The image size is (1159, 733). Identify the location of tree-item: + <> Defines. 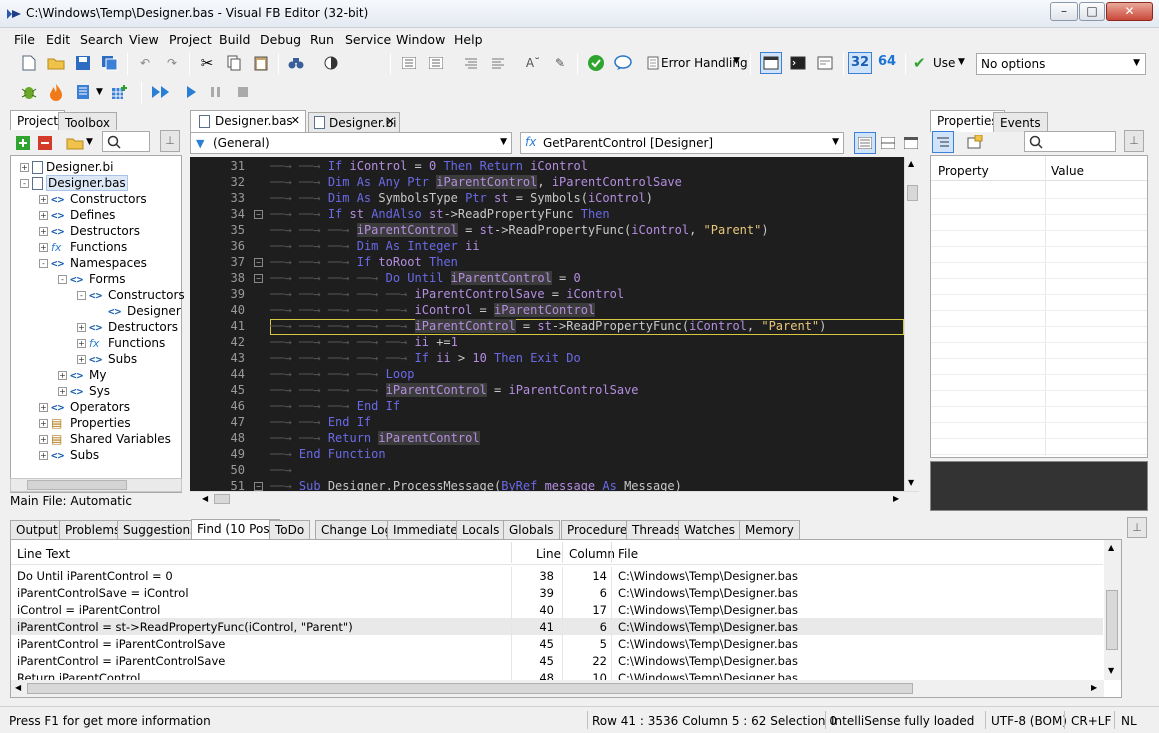
(77, 215).